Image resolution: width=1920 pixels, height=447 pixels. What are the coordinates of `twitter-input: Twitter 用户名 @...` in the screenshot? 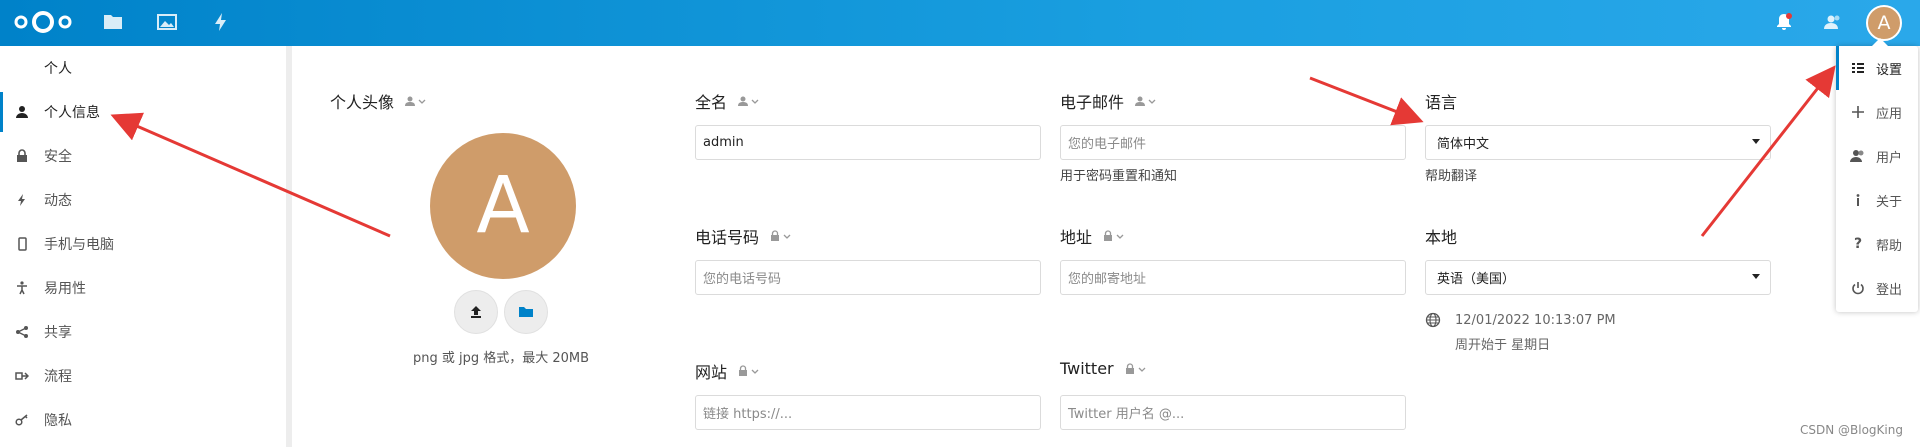 It's located at (1233, 412).